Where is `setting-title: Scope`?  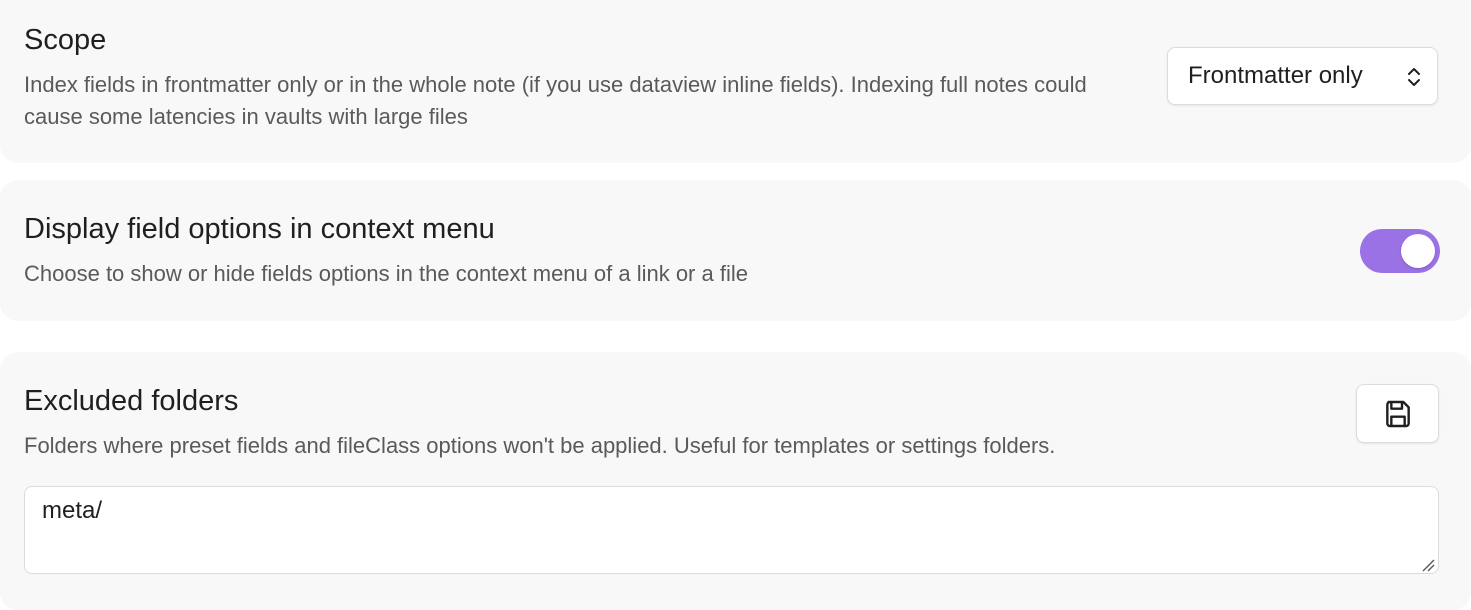 setting-title: Scope is located at coordinates (65, 40).